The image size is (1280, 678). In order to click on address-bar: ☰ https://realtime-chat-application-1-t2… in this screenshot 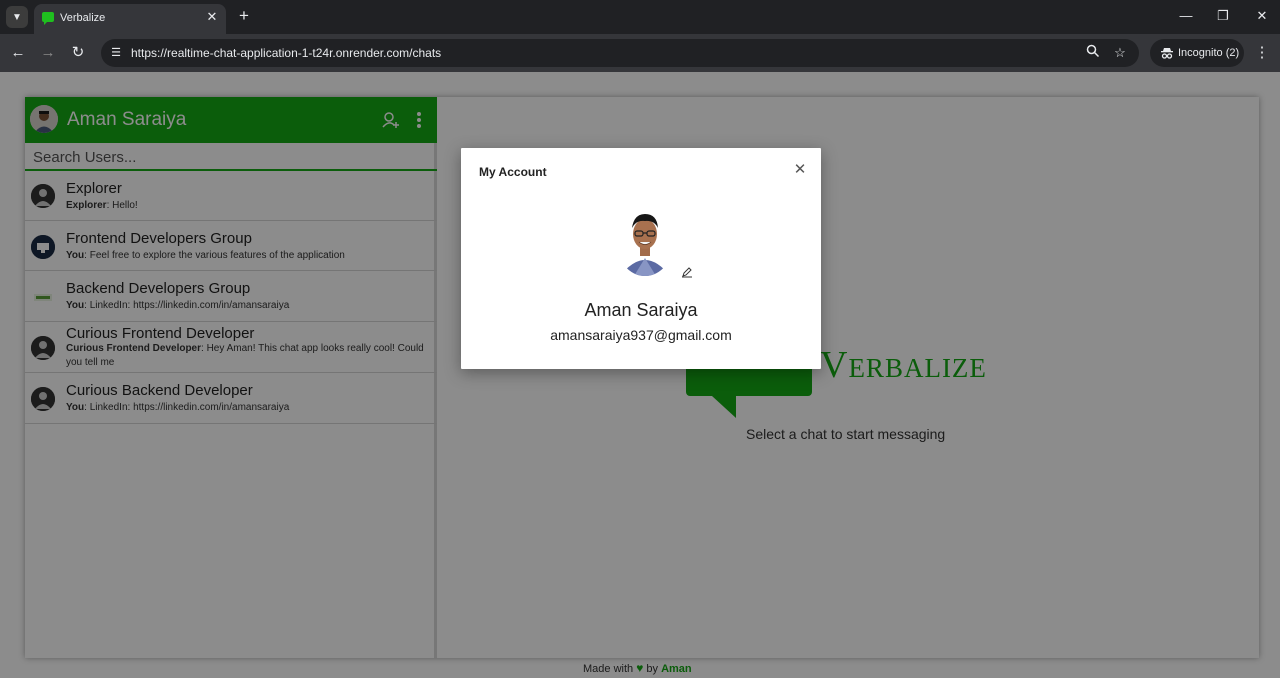, I will do `click(620, 53)`.